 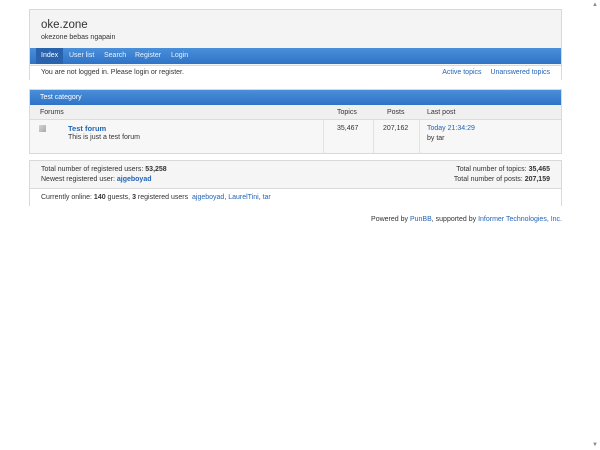 What do you see at coordinates (87, 128) in the screenshot?
I see `forum-title-link: Test forum` at bounding box center [87, 128].